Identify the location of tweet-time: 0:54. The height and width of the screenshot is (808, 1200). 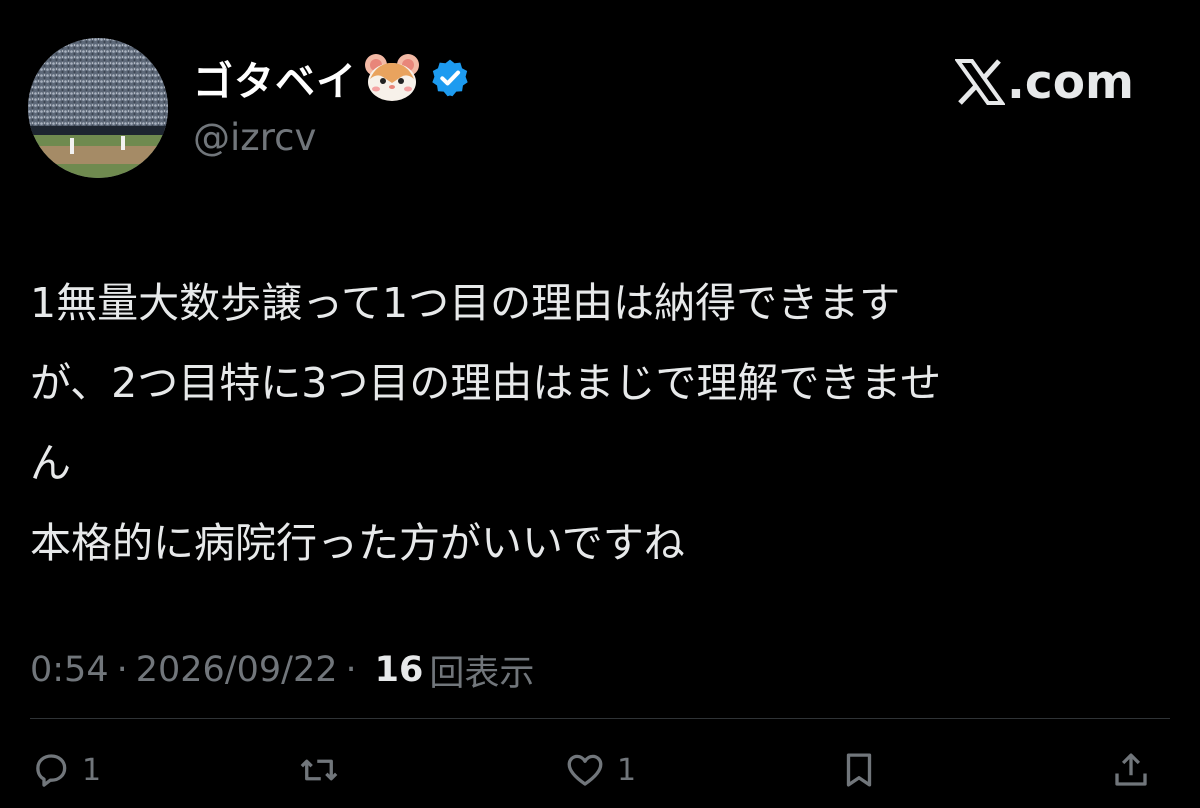
(69, 670).